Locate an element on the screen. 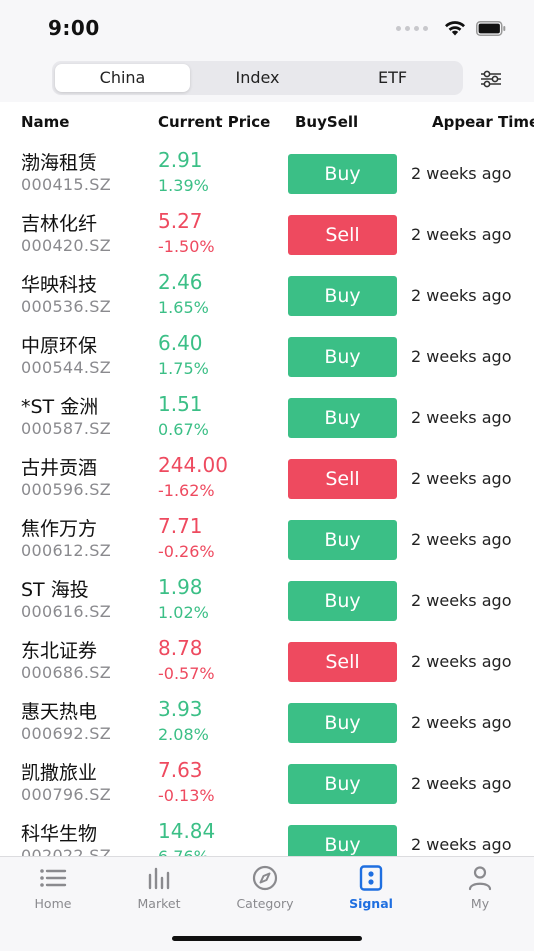 Image resolution: width=534 pixels, height=951 pixels. stock-price: 5.27 is located at coordinates (180, 221).